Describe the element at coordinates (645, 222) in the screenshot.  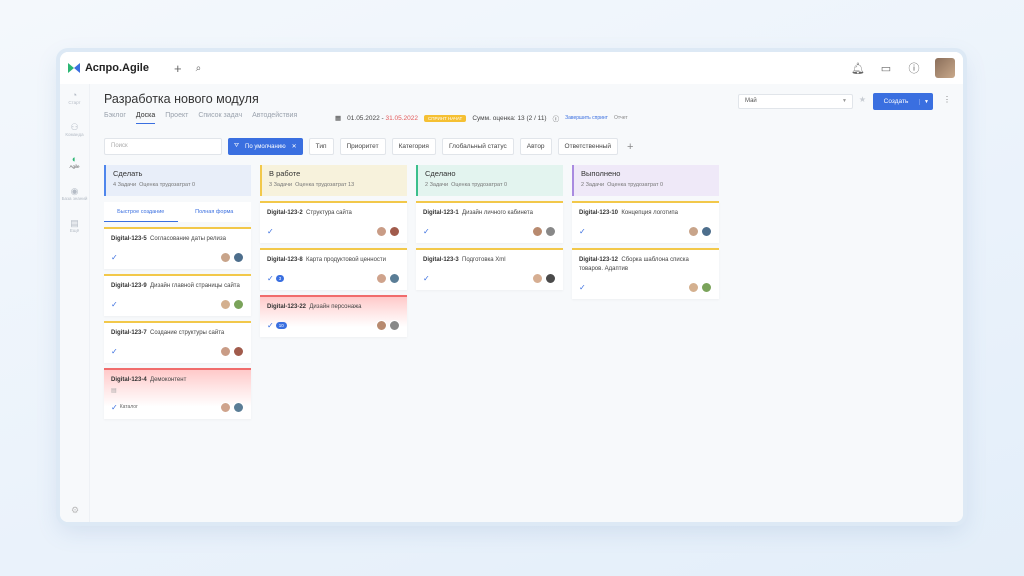
I see `task-card: Digital-123-10 Концепция логотипа ✓` at that location.